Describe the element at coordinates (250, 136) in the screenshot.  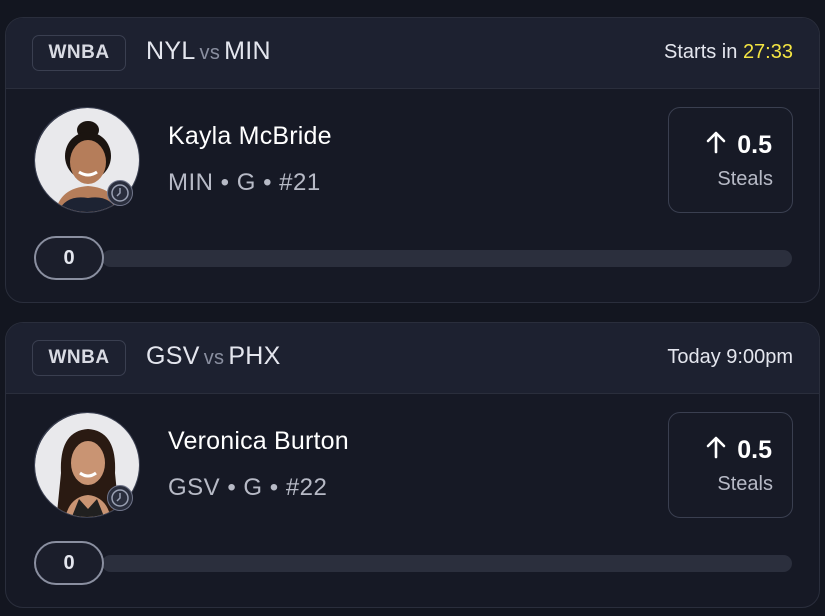
I see `player-name: Kayla McBride` at that location.